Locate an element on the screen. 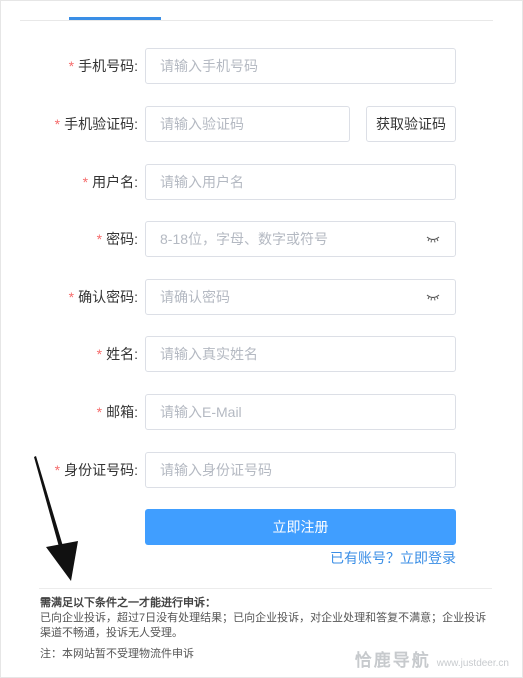 This screenshot has height=678, width=523. real-name-input-box is located at coordinates (300, 354).